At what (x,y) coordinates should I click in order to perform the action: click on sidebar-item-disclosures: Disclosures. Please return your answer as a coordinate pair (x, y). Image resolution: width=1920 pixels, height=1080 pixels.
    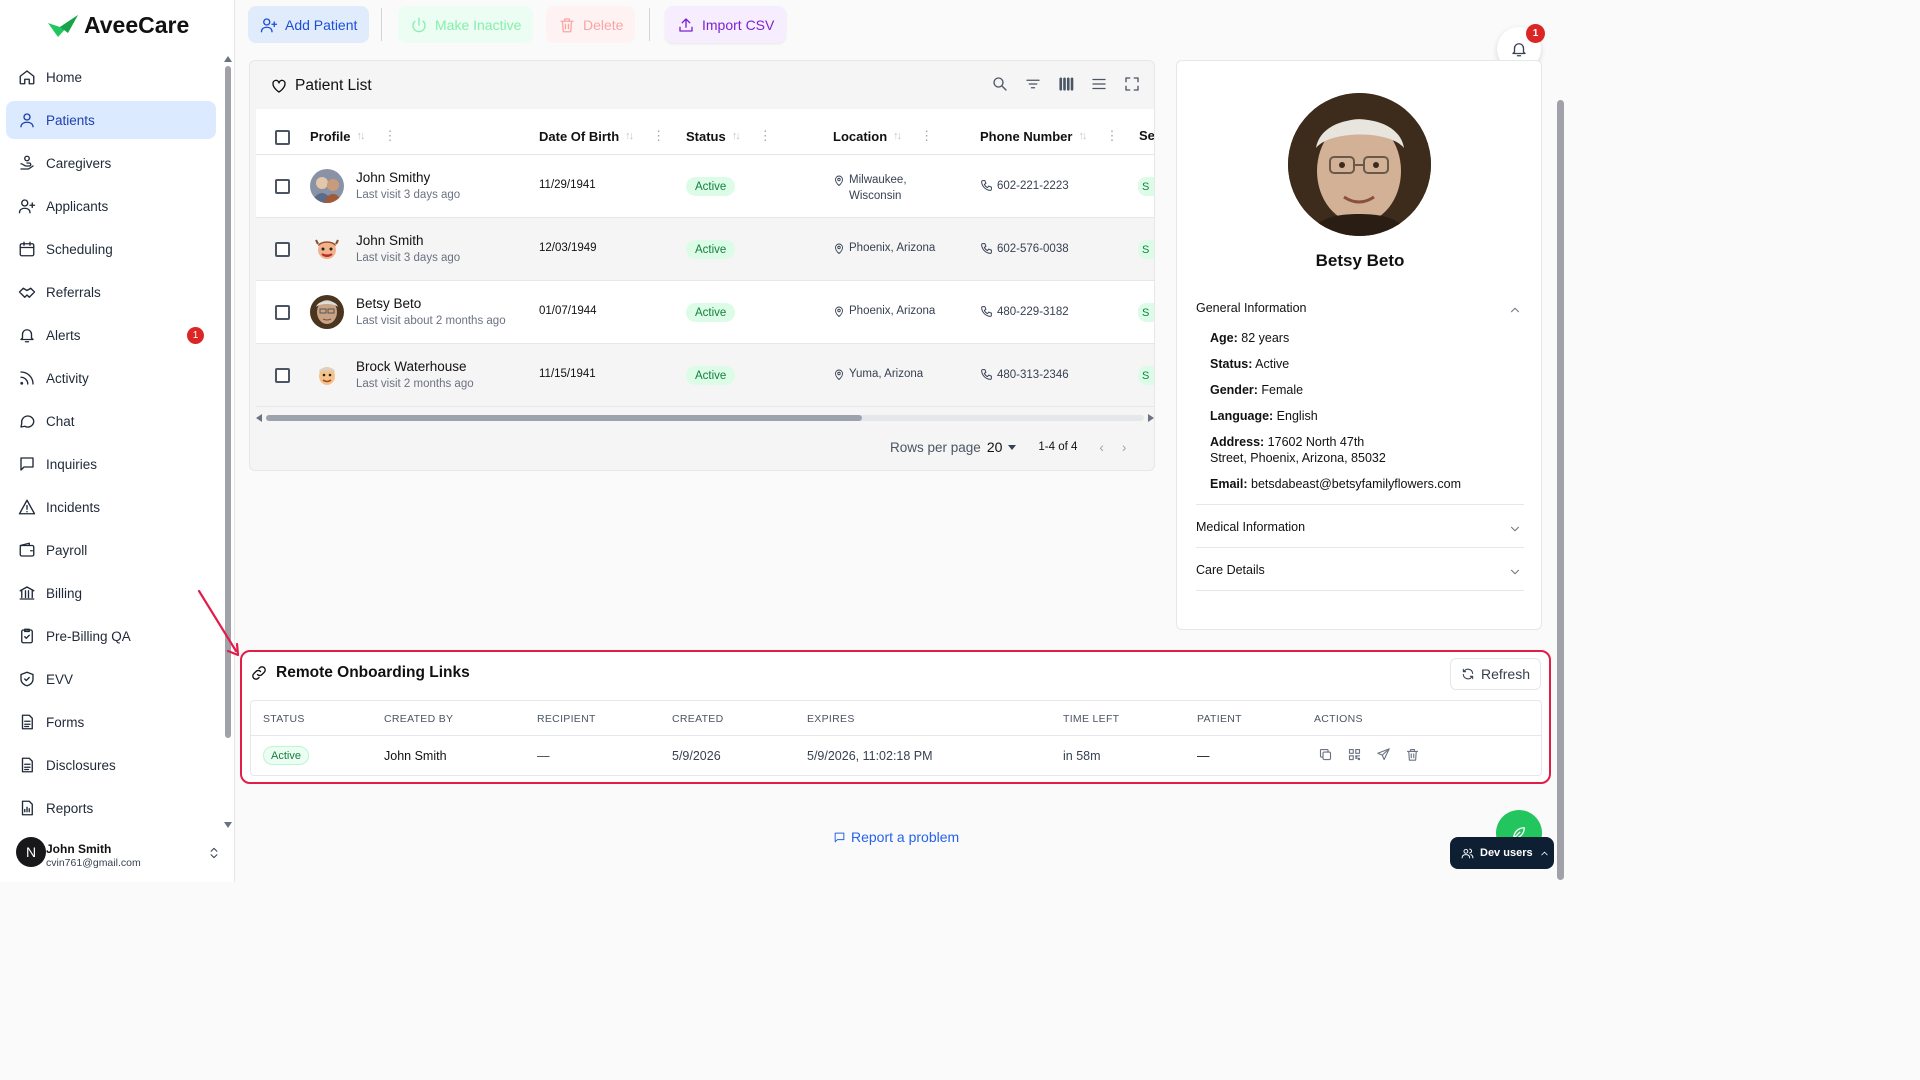
    Looking at the image, I should click on (111, 765).